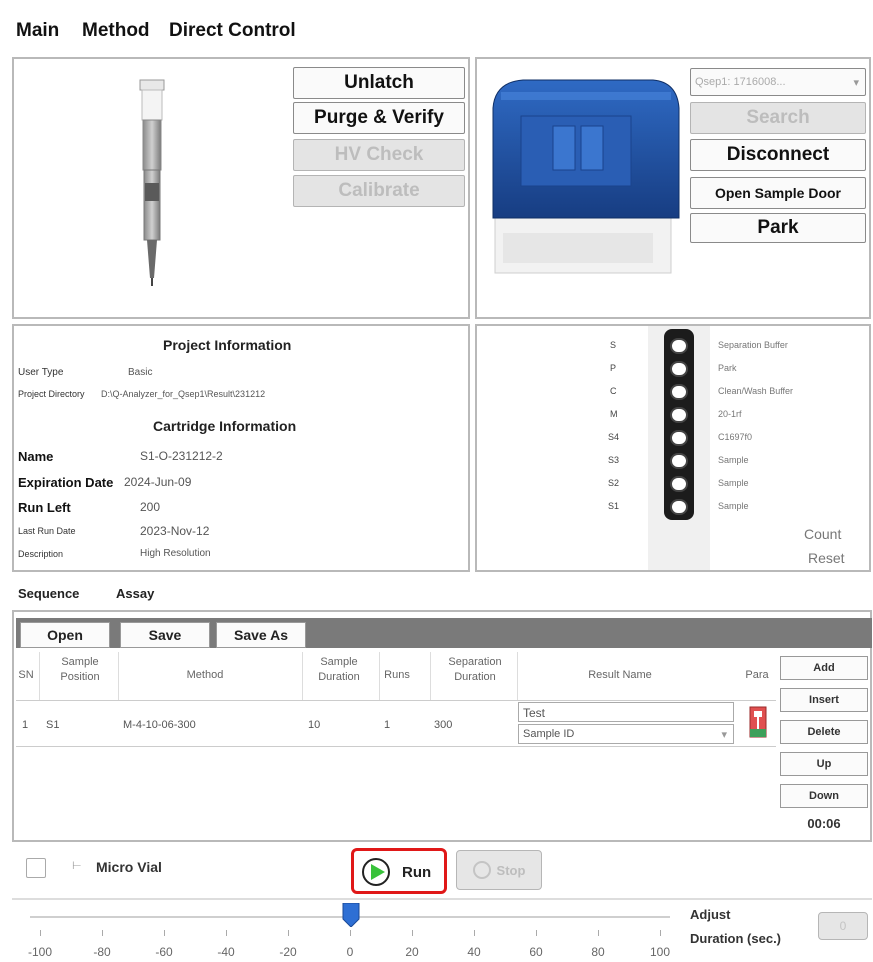 The width and height of the screenshot is (873, 962). Describe the element at coordinates (165, 635) in the screenshot. I see `save-button: Save` at that location.